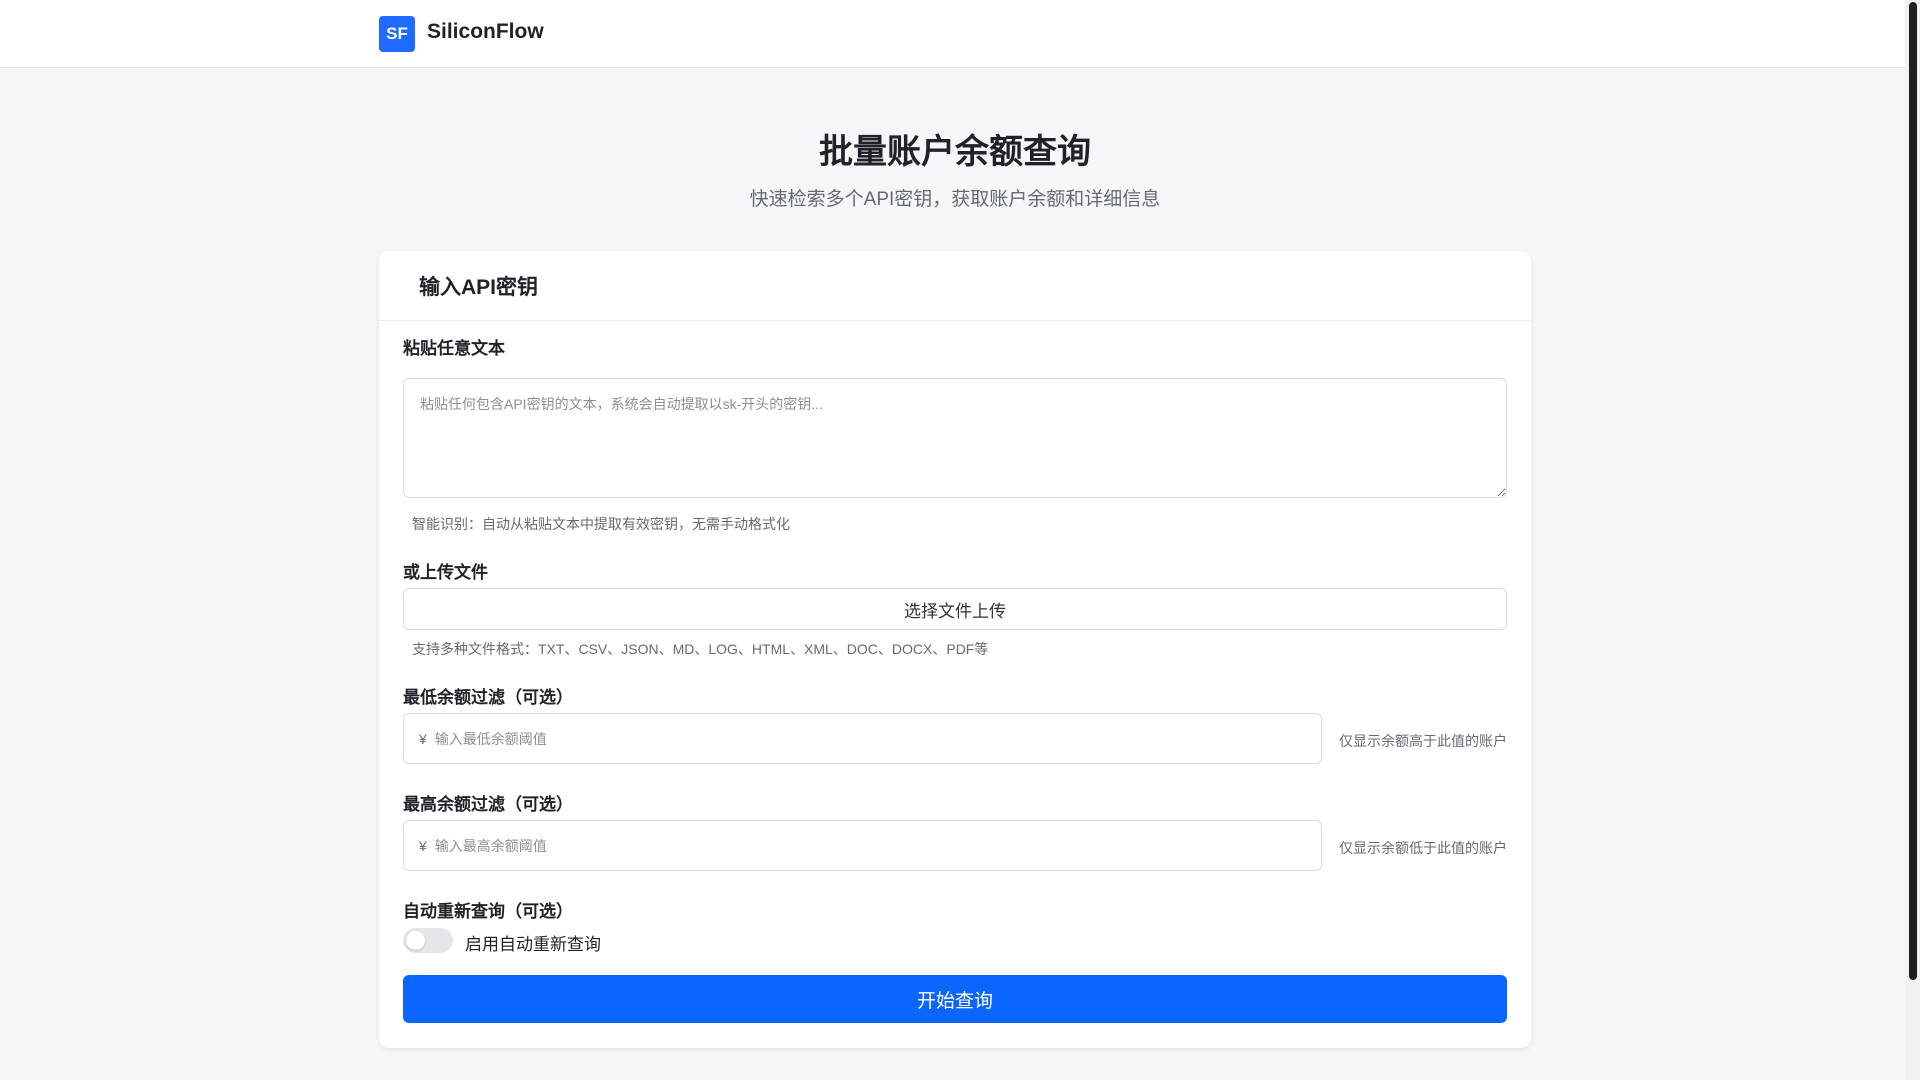 The image size is (1920, 1080). Describe the element at coordinates (415, 940) in the screenshot. I see `toggle-knob` at that location.